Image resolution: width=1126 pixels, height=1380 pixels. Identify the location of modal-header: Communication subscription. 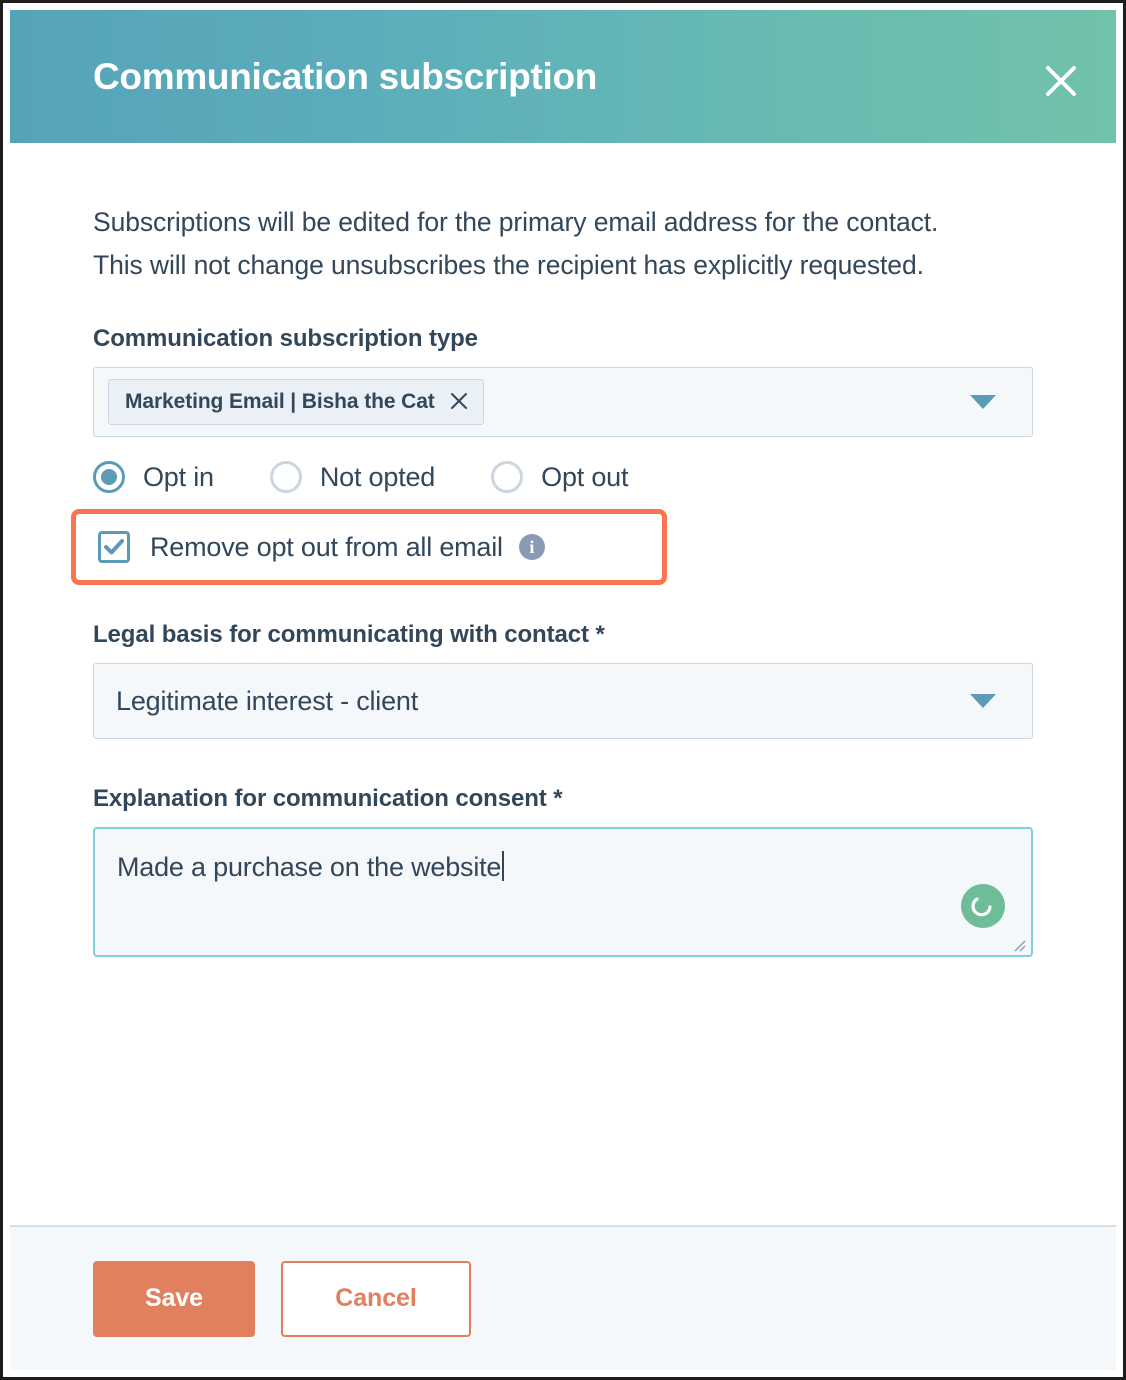
(563, 76).